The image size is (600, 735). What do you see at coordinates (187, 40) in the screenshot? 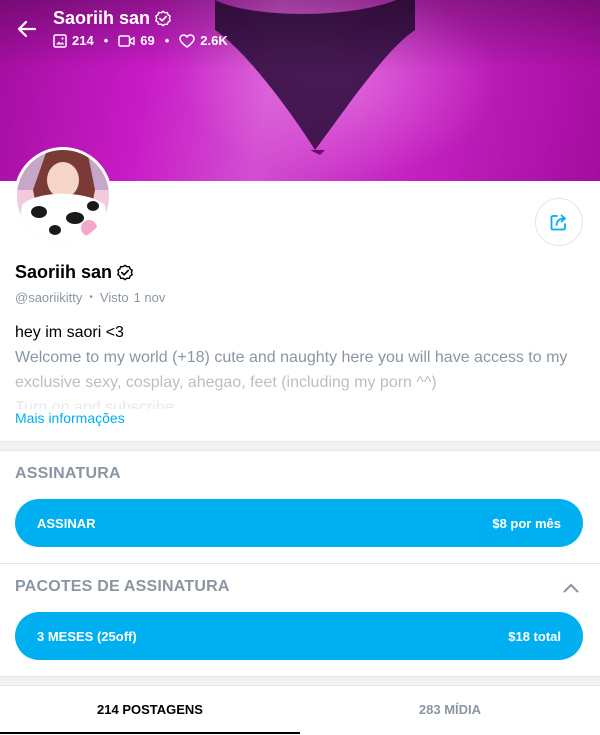
I see `heart-icon` at bounding box center [187, 40].